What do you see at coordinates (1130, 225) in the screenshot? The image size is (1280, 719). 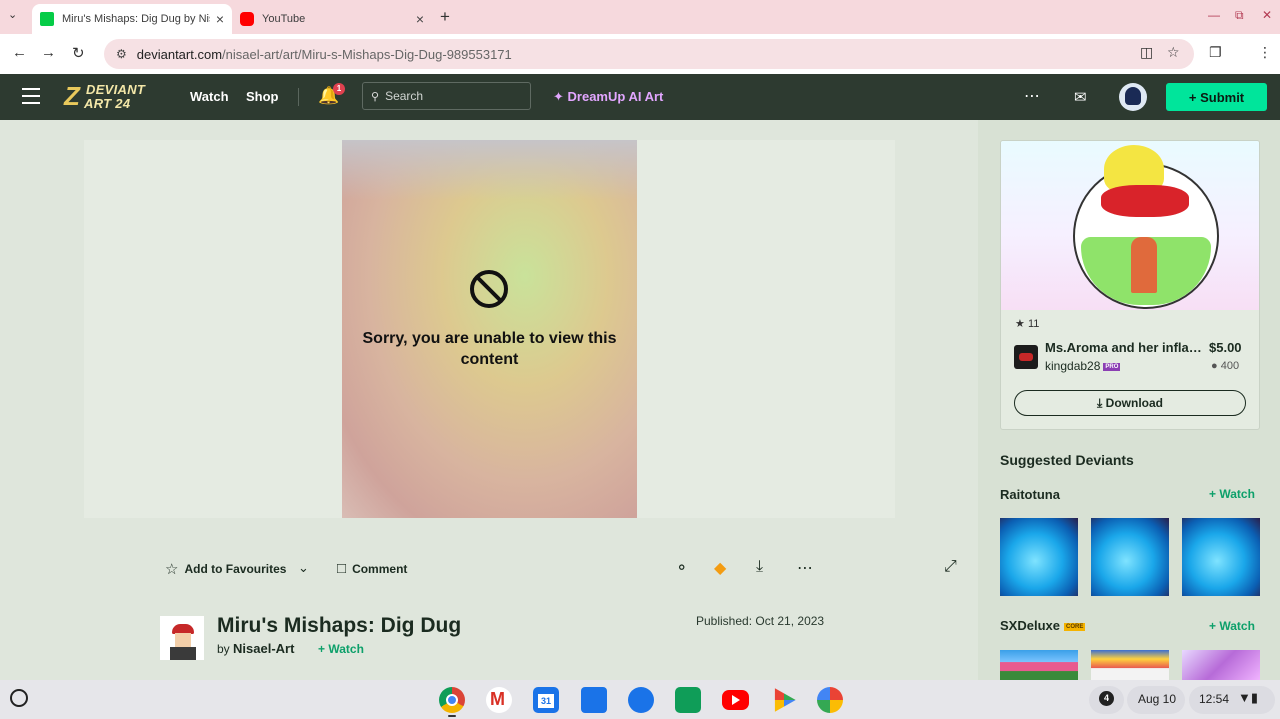 I see `shop-item-thumbnail` at bounding box center [1130, 225].